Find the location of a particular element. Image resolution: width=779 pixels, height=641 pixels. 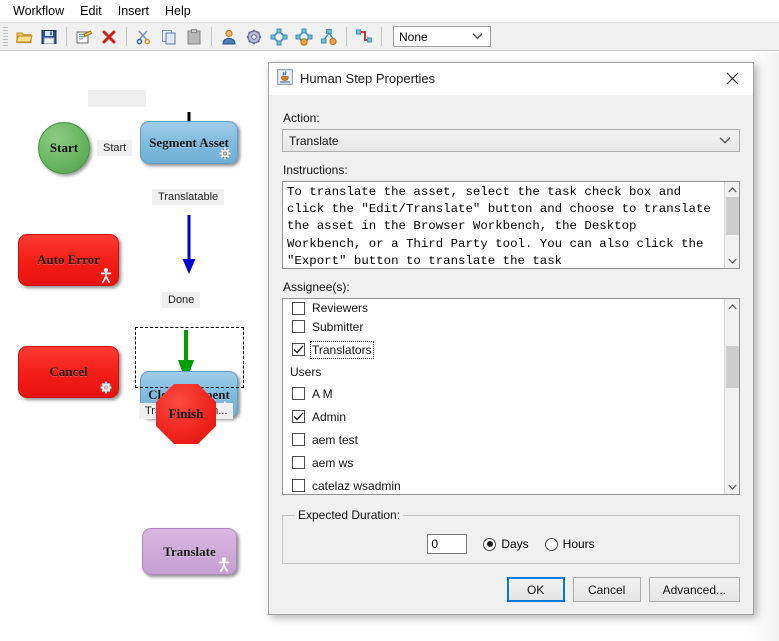

node-label: Translate is located at coordinates (189, 551).